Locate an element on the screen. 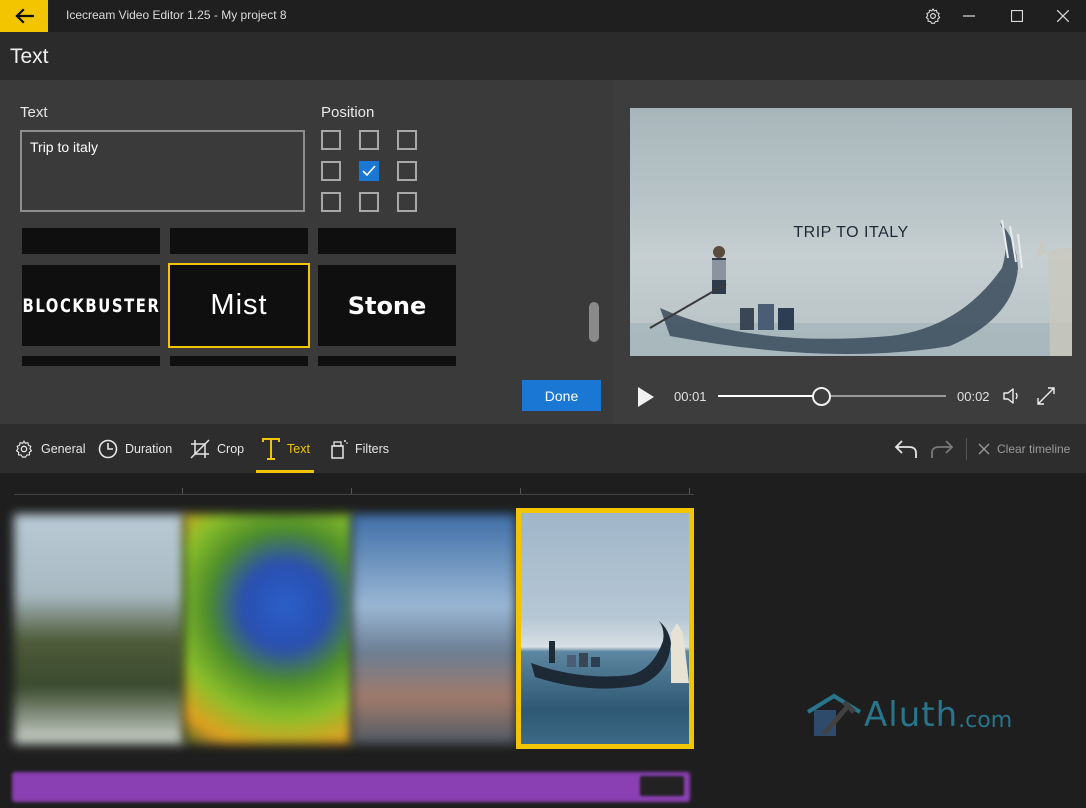  gondola-thumbnail-image is located at coordinates (610, 655).